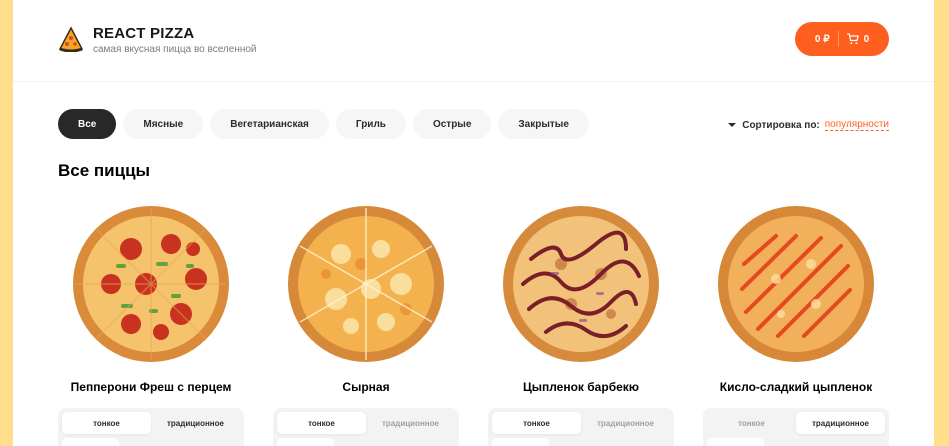 The height and width of the screenshot is (446, 949). I want to click on category-meat: Мясные, so click(163, 124).